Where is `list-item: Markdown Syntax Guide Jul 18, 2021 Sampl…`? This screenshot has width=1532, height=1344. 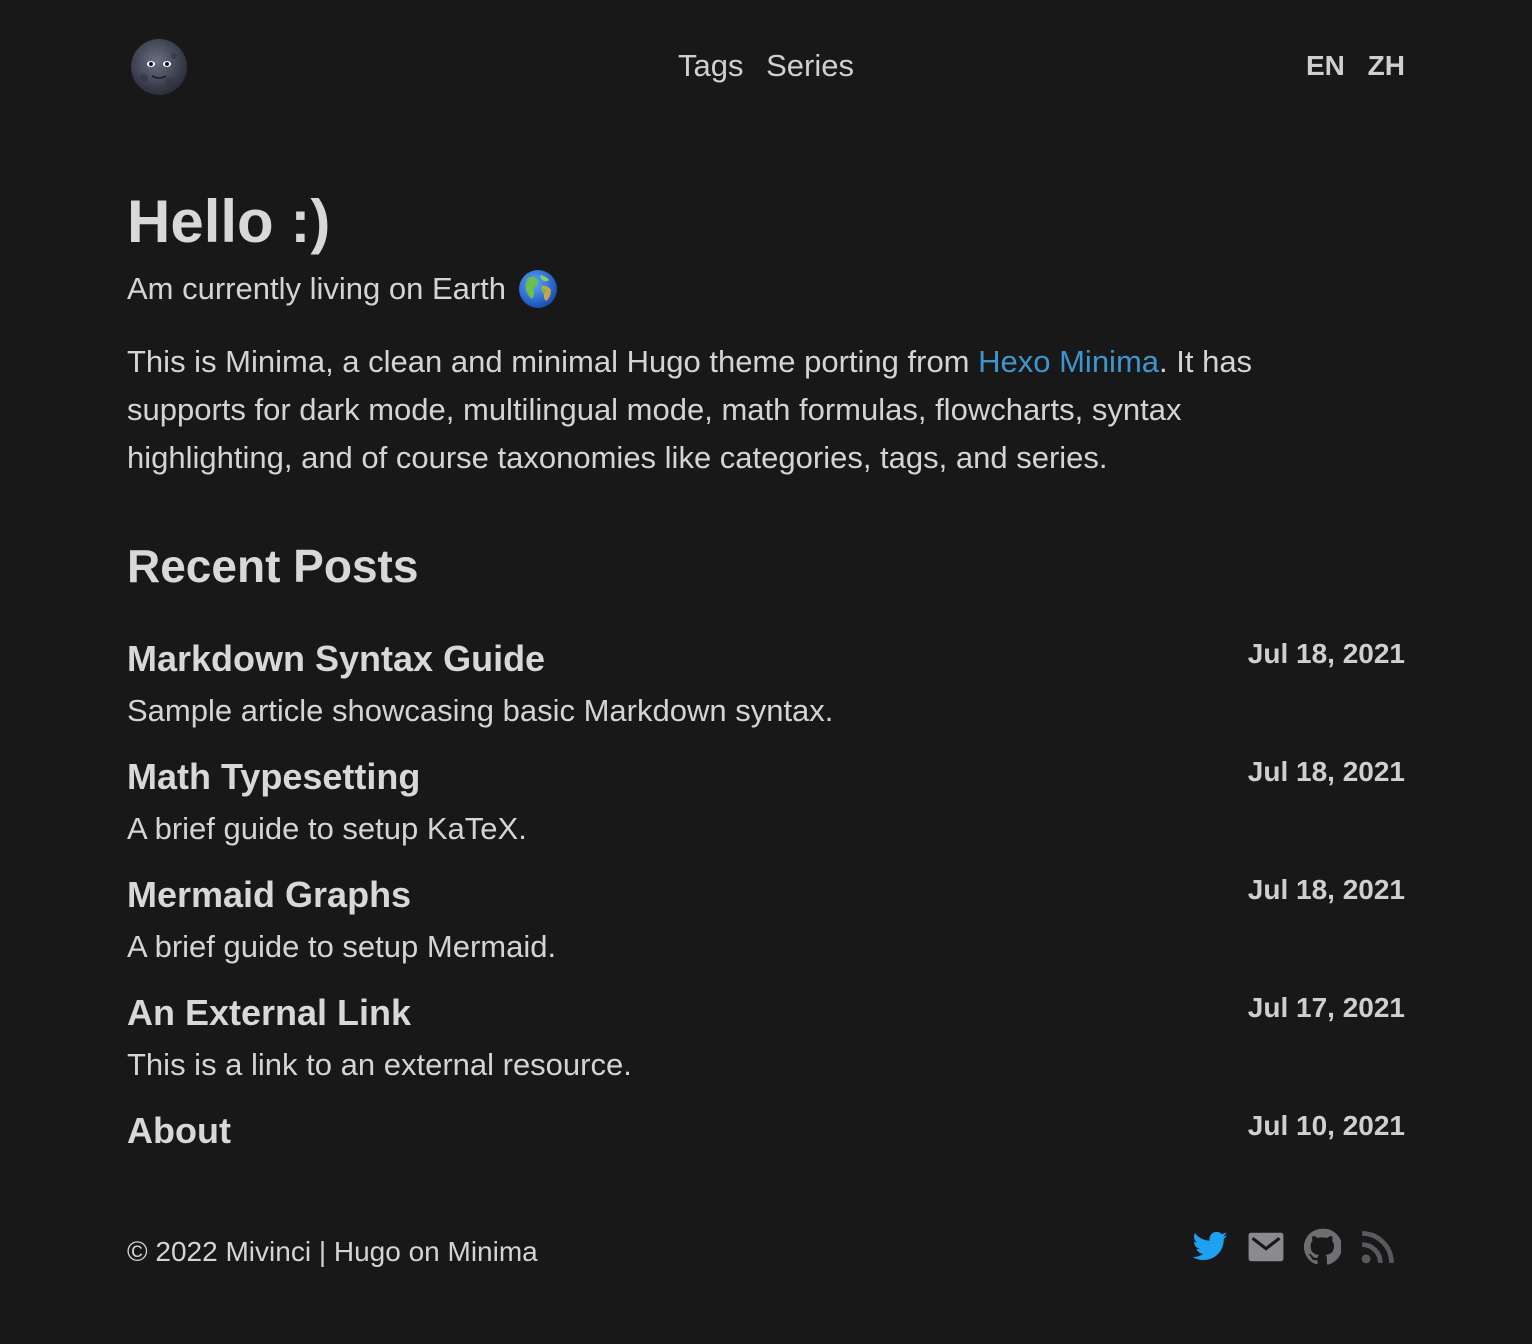 list-item: Markdown Syntax Guide Jul 18, 2021 Sampl… is located at coordinates (766, 695).